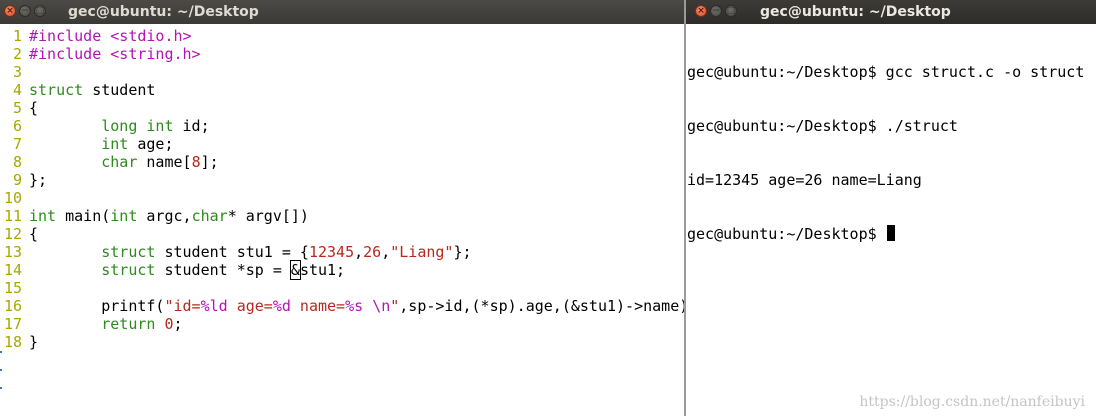  What do you see at coordinates (786, 234) in the screenshot?
I see `terminal-prompt: gec@ubuntu:~/Desktop$` at bounding box center [786, 234].